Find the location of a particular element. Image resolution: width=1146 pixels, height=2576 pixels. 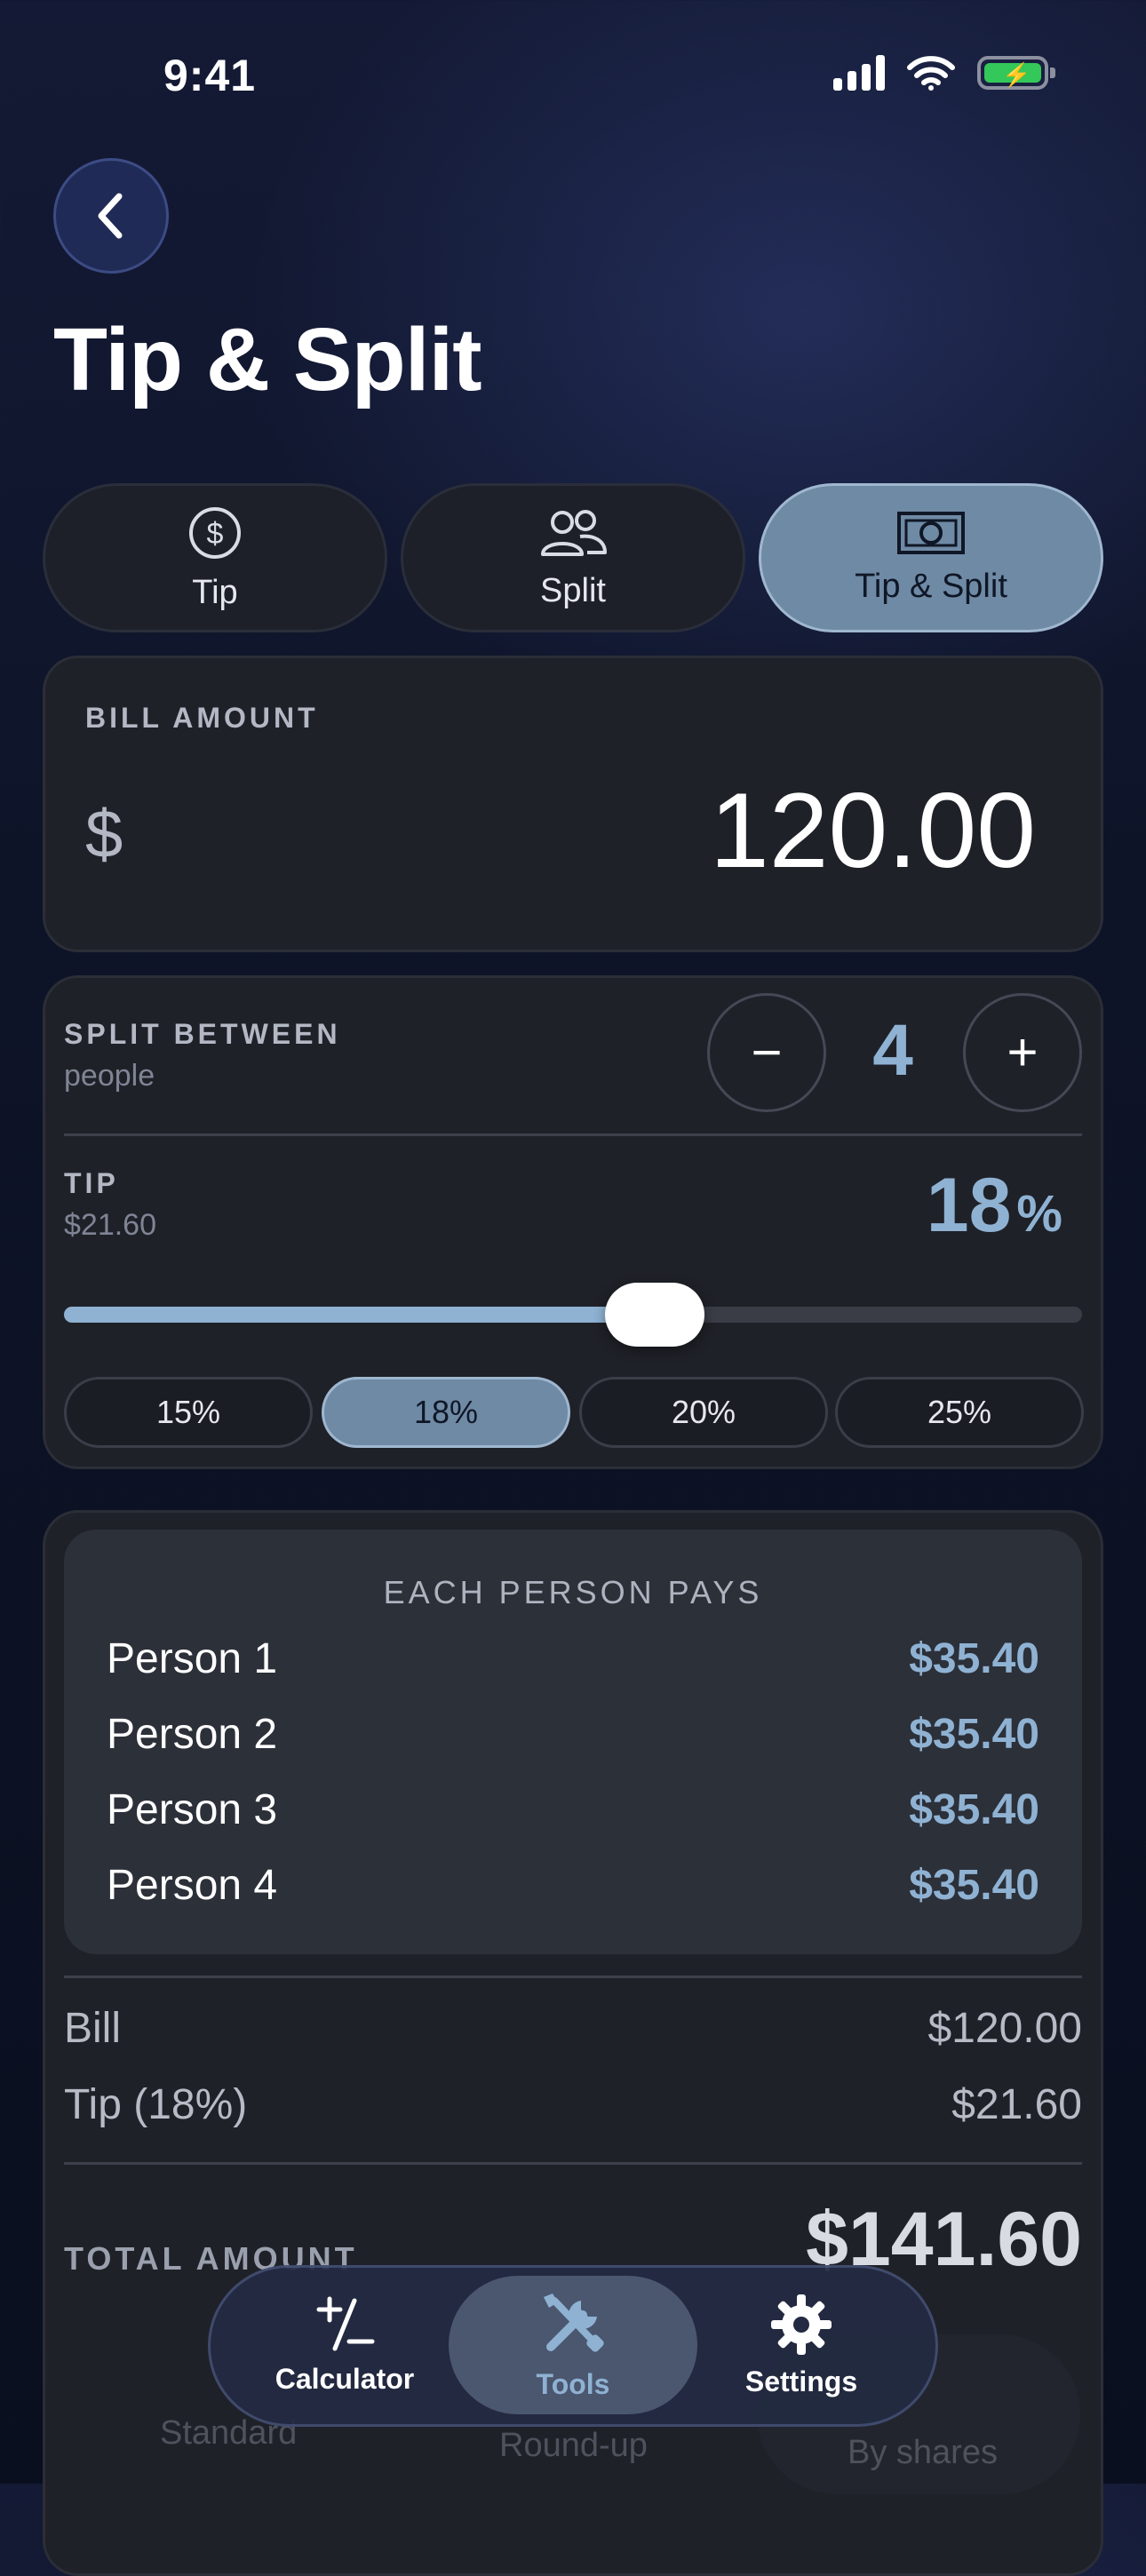

wifi-icon is located at coordinates (931, 73).